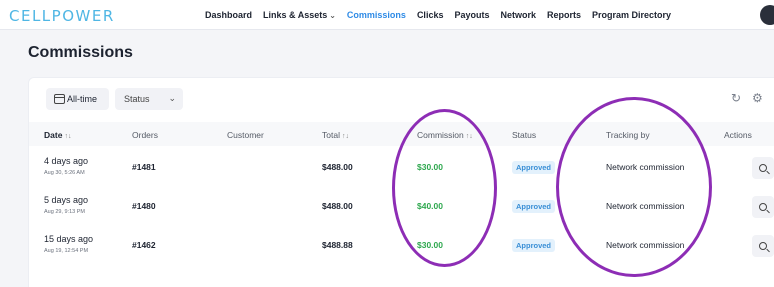 The width and height of the screenshot is (774, 287). Describe the element at coordinates (144, 245) in the screenshot. I see `row-order-number: #1462` at that location.